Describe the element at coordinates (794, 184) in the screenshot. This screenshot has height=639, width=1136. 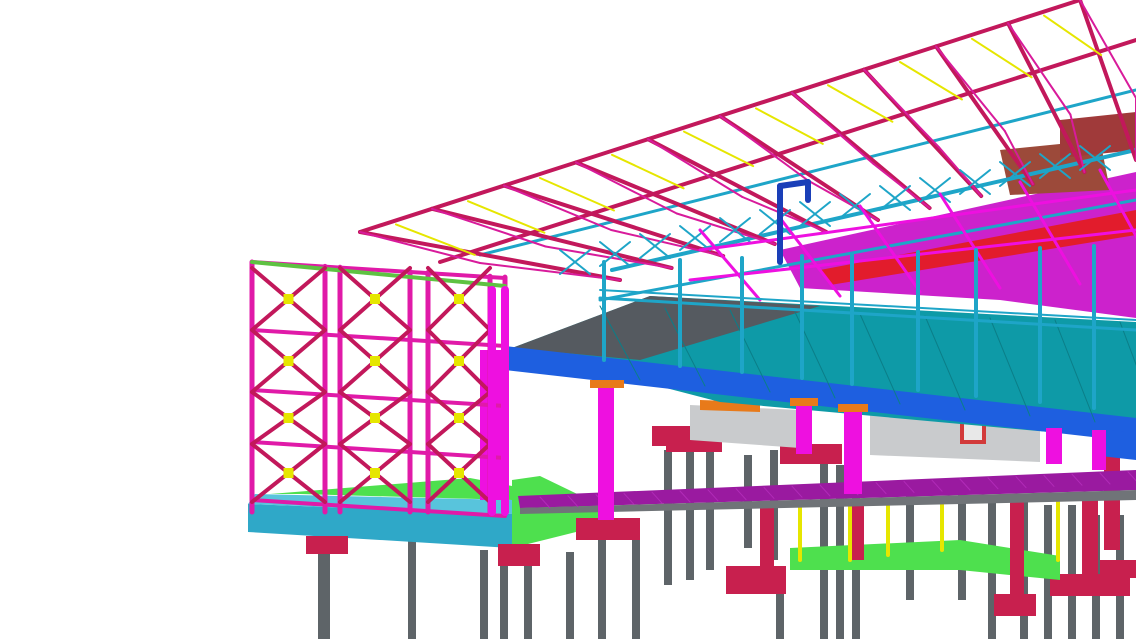
I see `duct-horizontal` at that location.